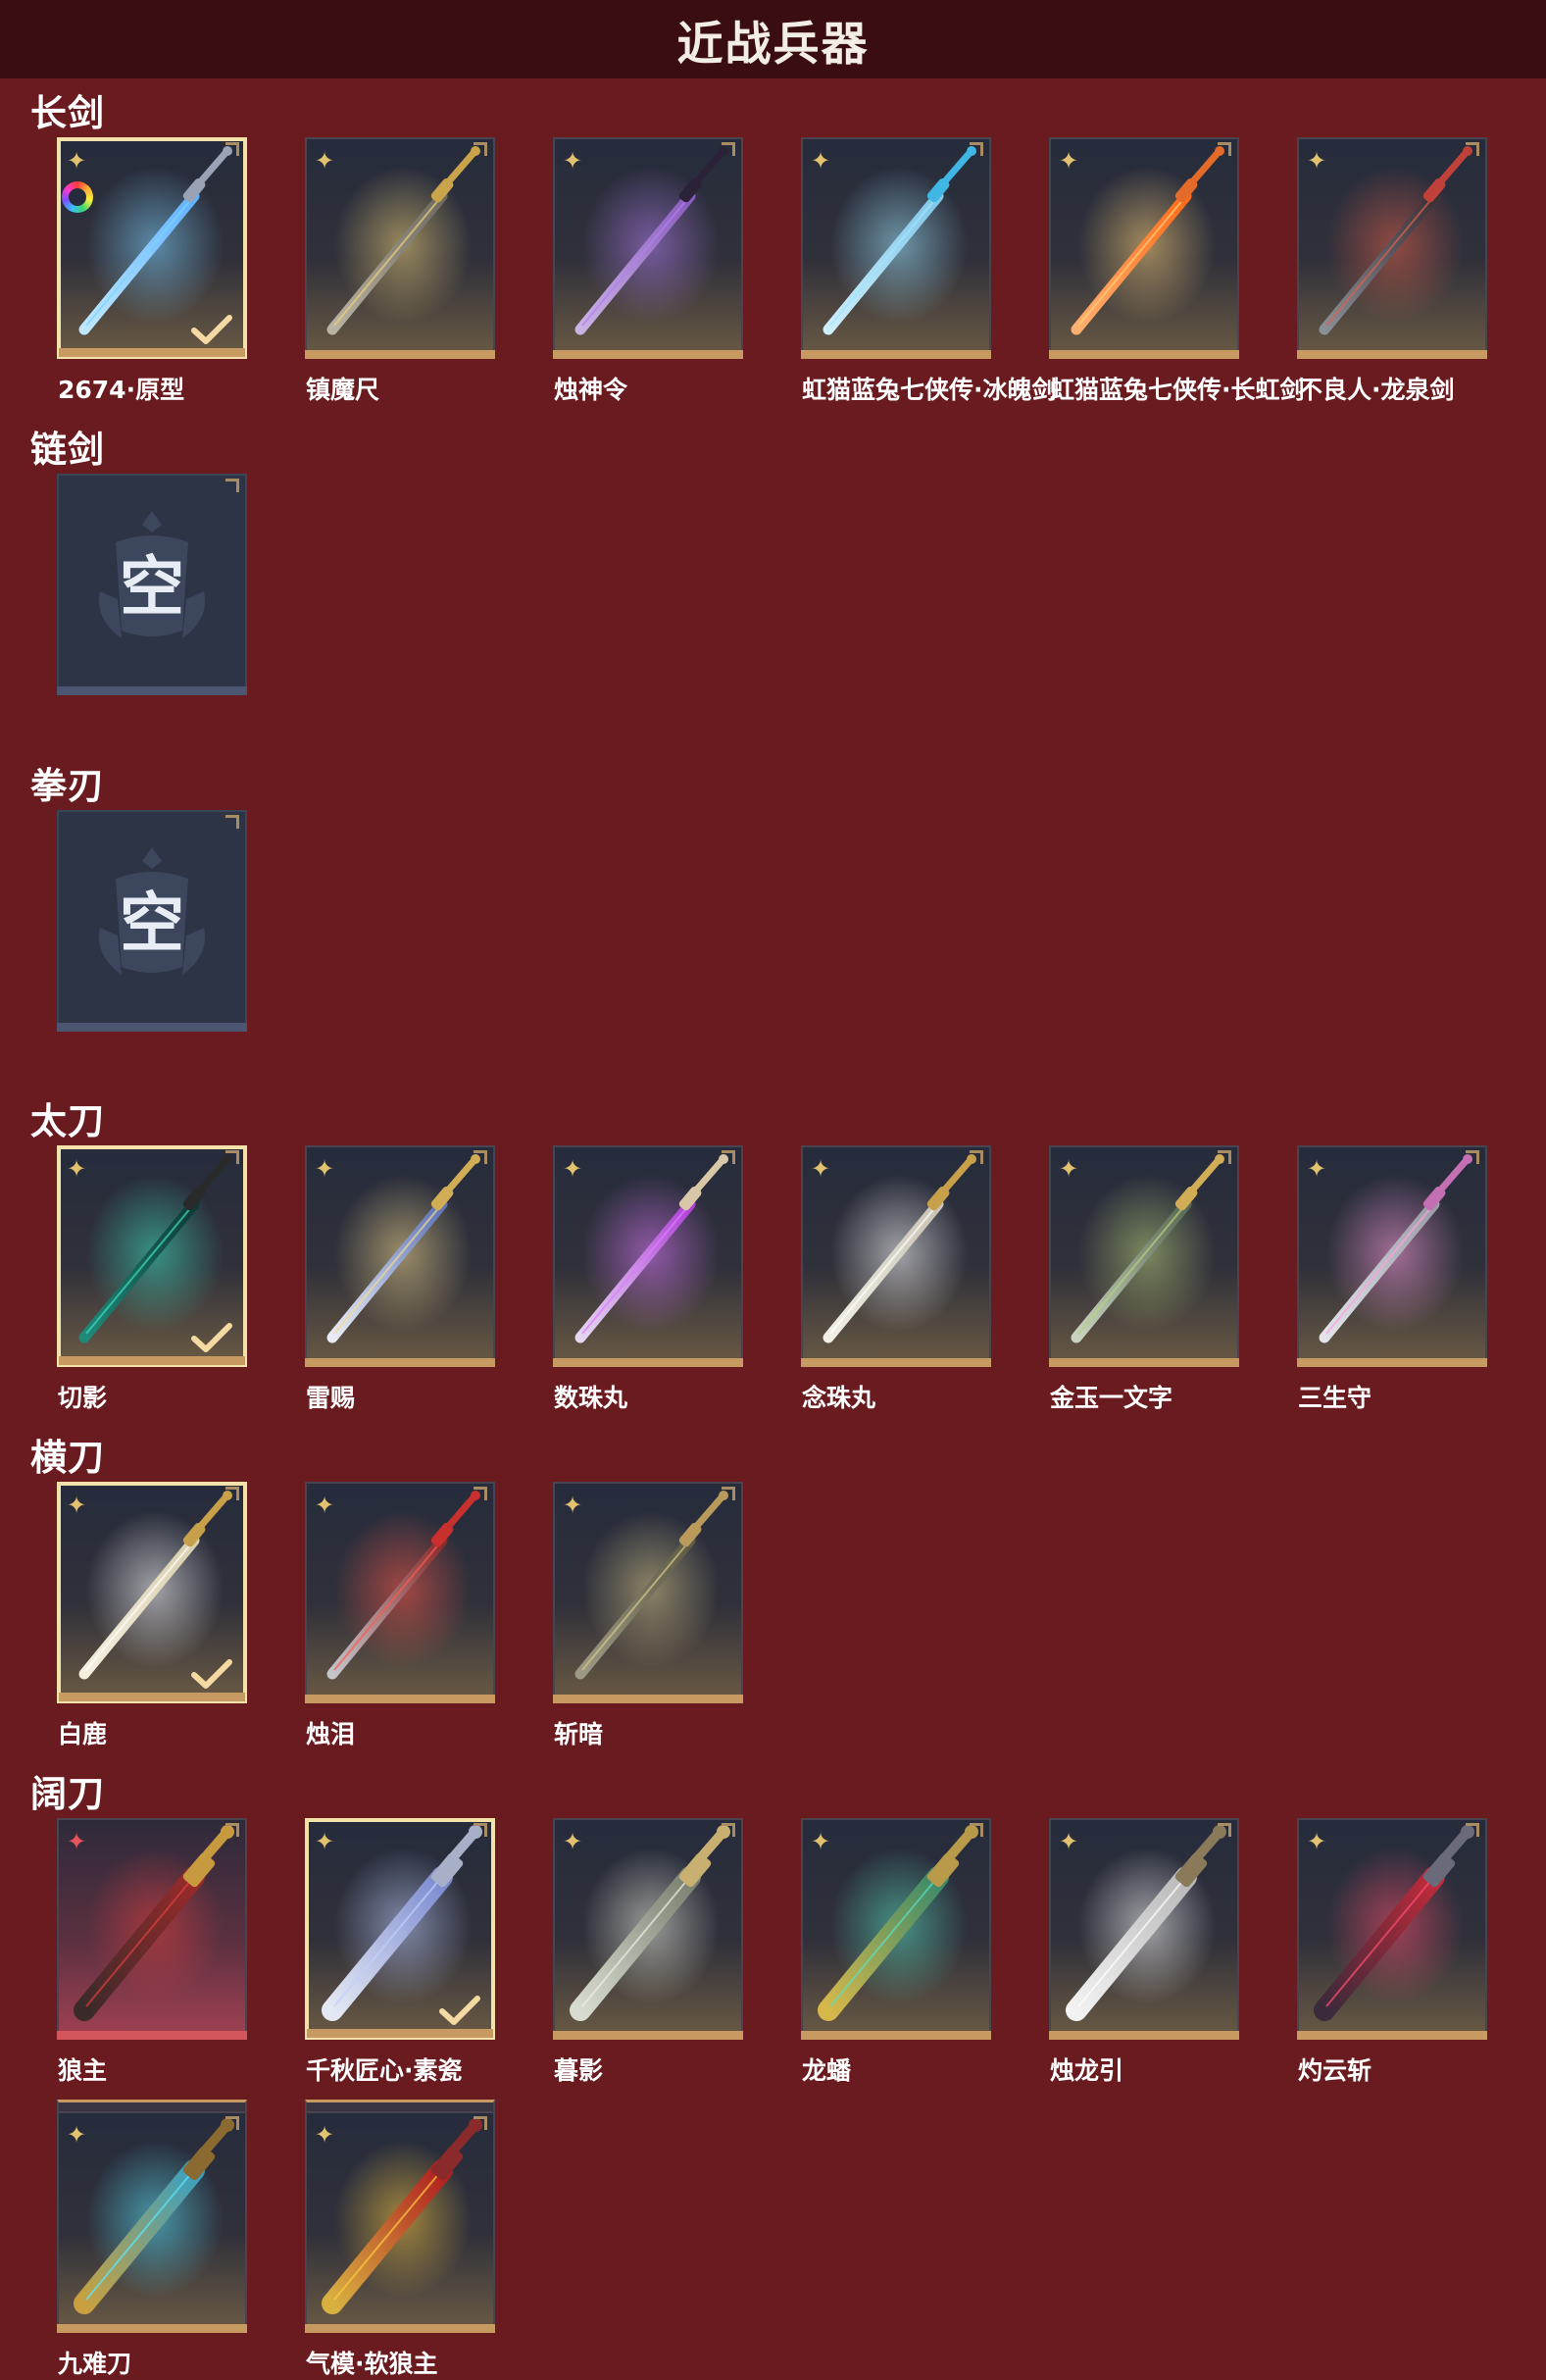  Describe the element at coordinates (648, 1951) in the screenshot. I see `weapon-card: ✦ 暮影` at that location.